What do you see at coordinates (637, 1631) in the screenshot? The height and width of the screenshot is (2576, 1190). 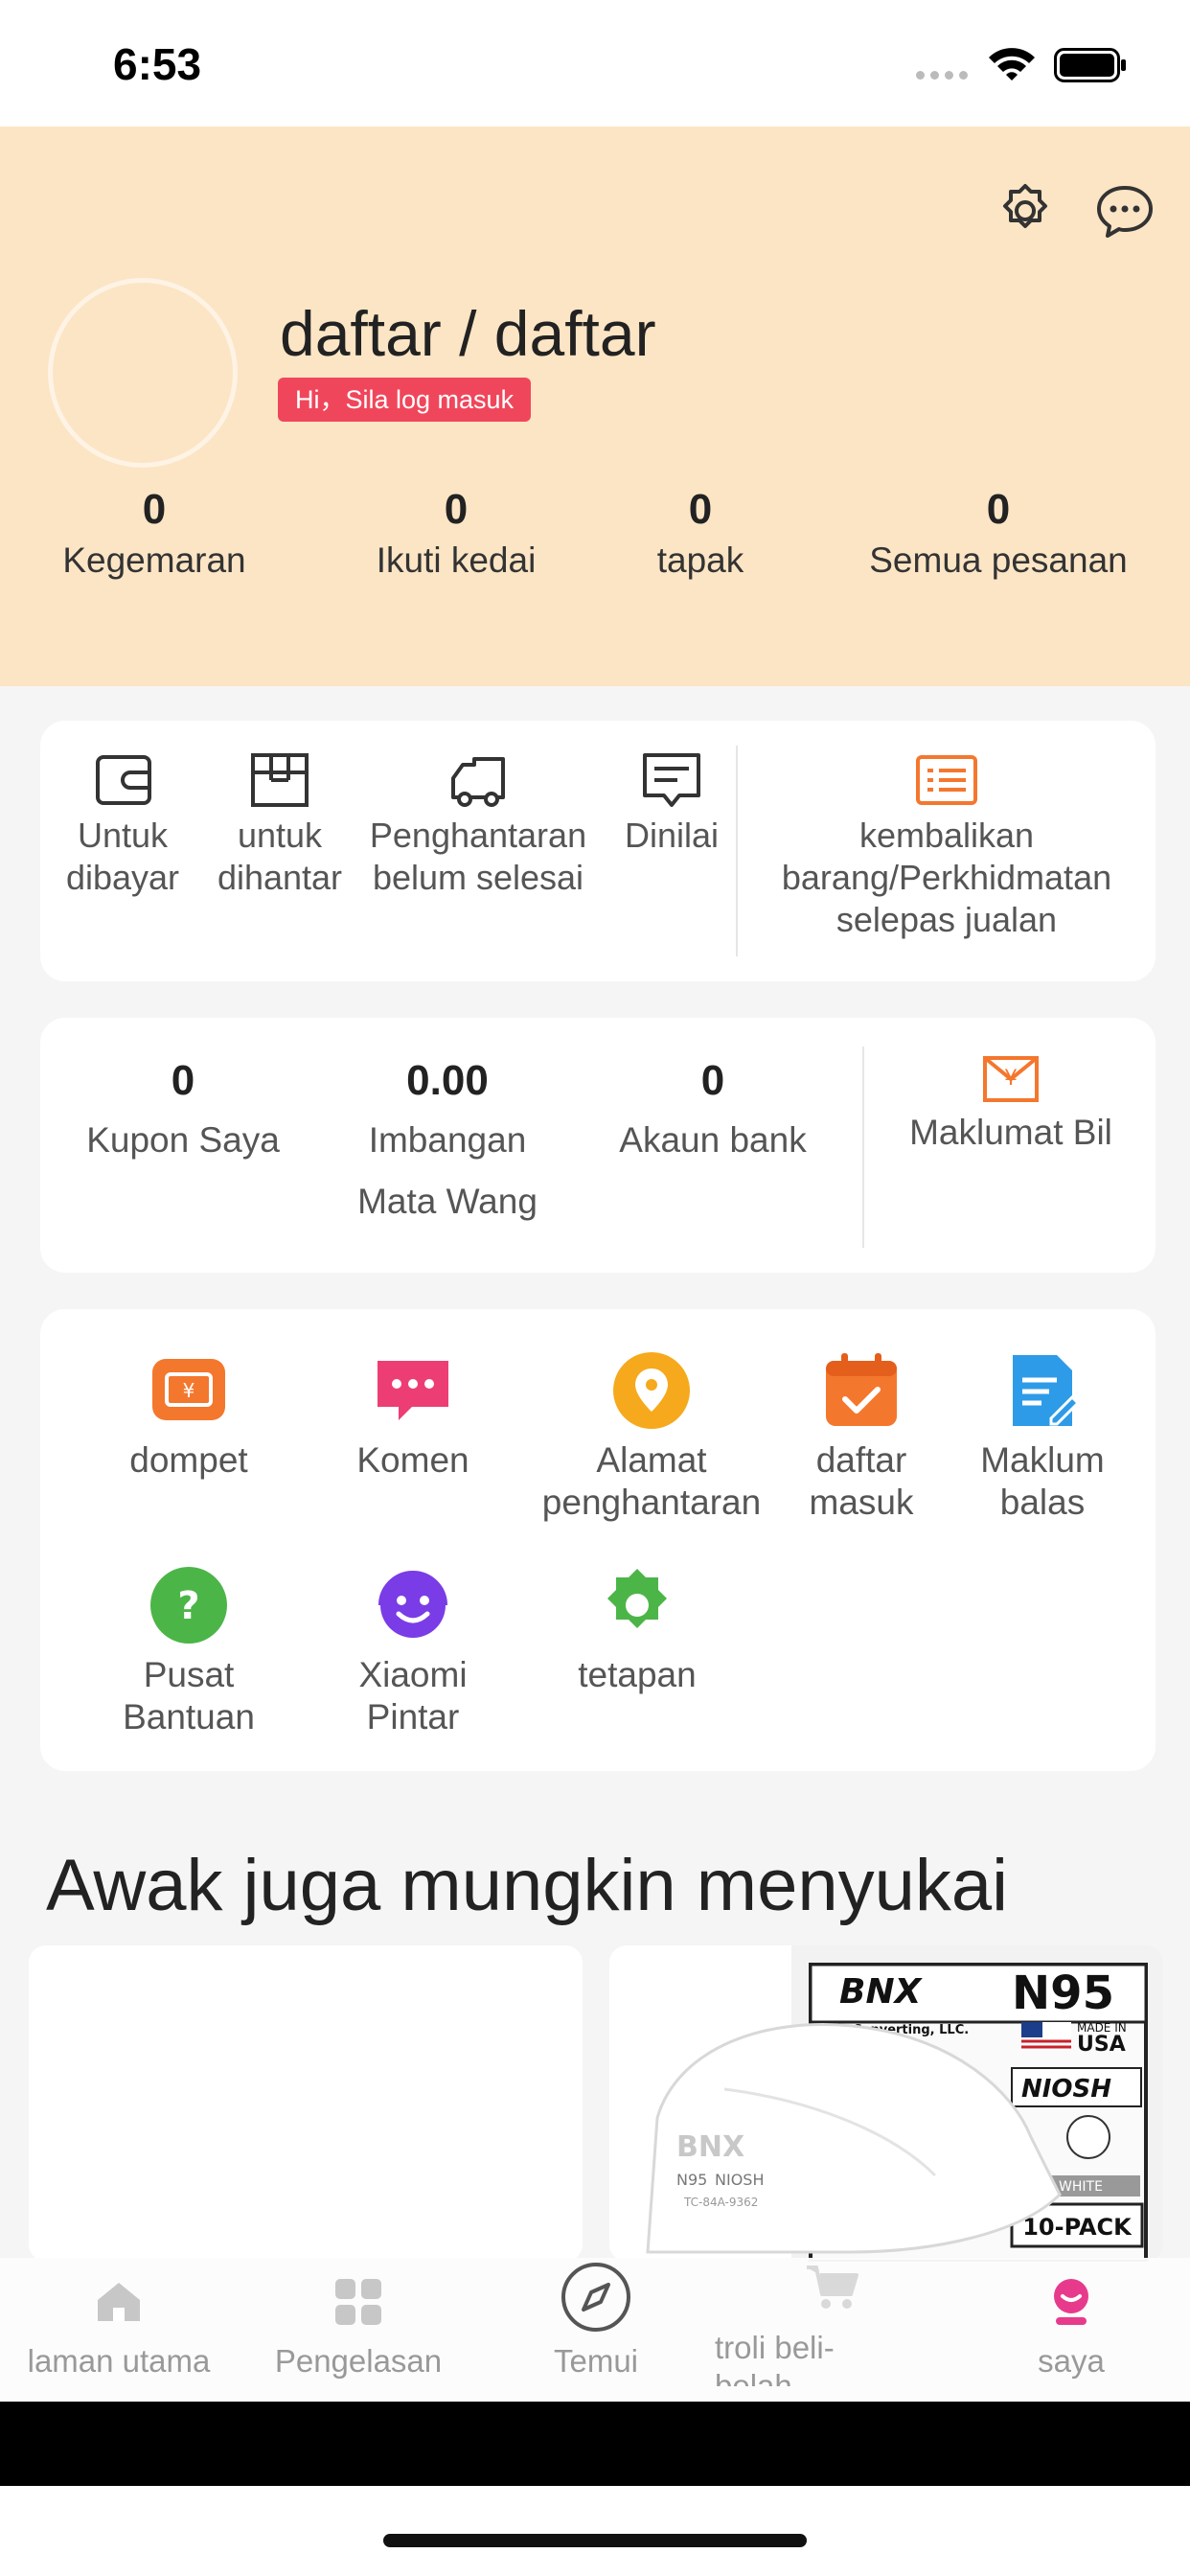 I see `service-settings: tetapan` at bounding box center [637, 1631].